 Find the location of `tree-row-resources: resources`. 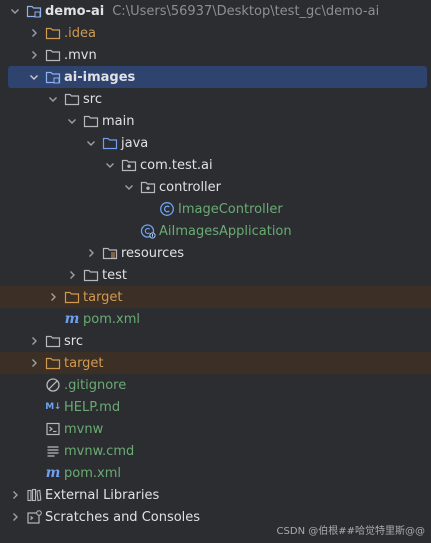

tree-row-resources: resources is located at coordinates (215, 253).